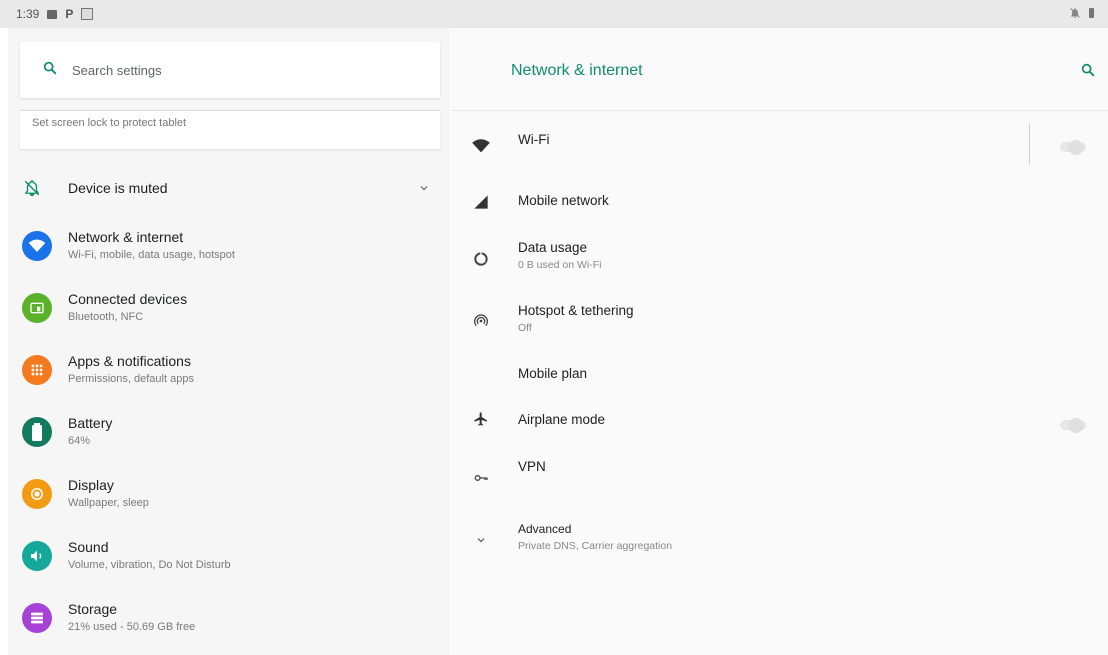  What do you see at coordinates (37, 370) in the screenshot?
I see `apps-icon` at bounding box center [37, 370].